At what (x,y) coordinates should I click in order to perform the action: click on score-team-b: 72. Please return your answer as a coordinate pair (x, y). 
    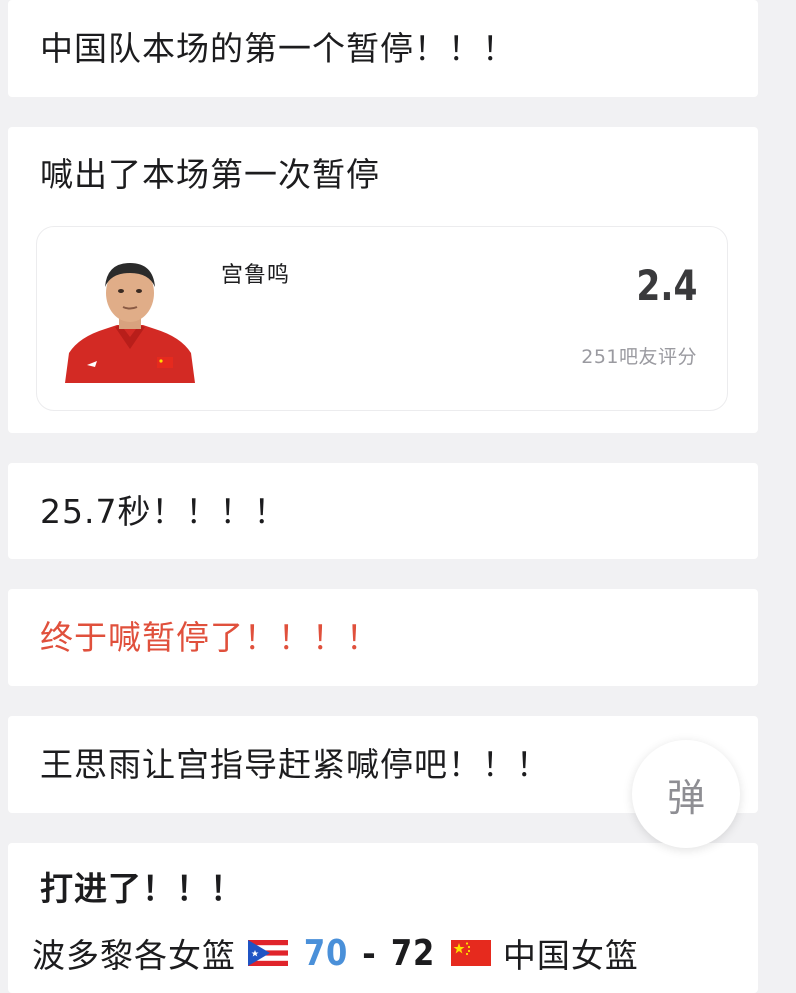
    Looking at the image, I should click on (413, 953).